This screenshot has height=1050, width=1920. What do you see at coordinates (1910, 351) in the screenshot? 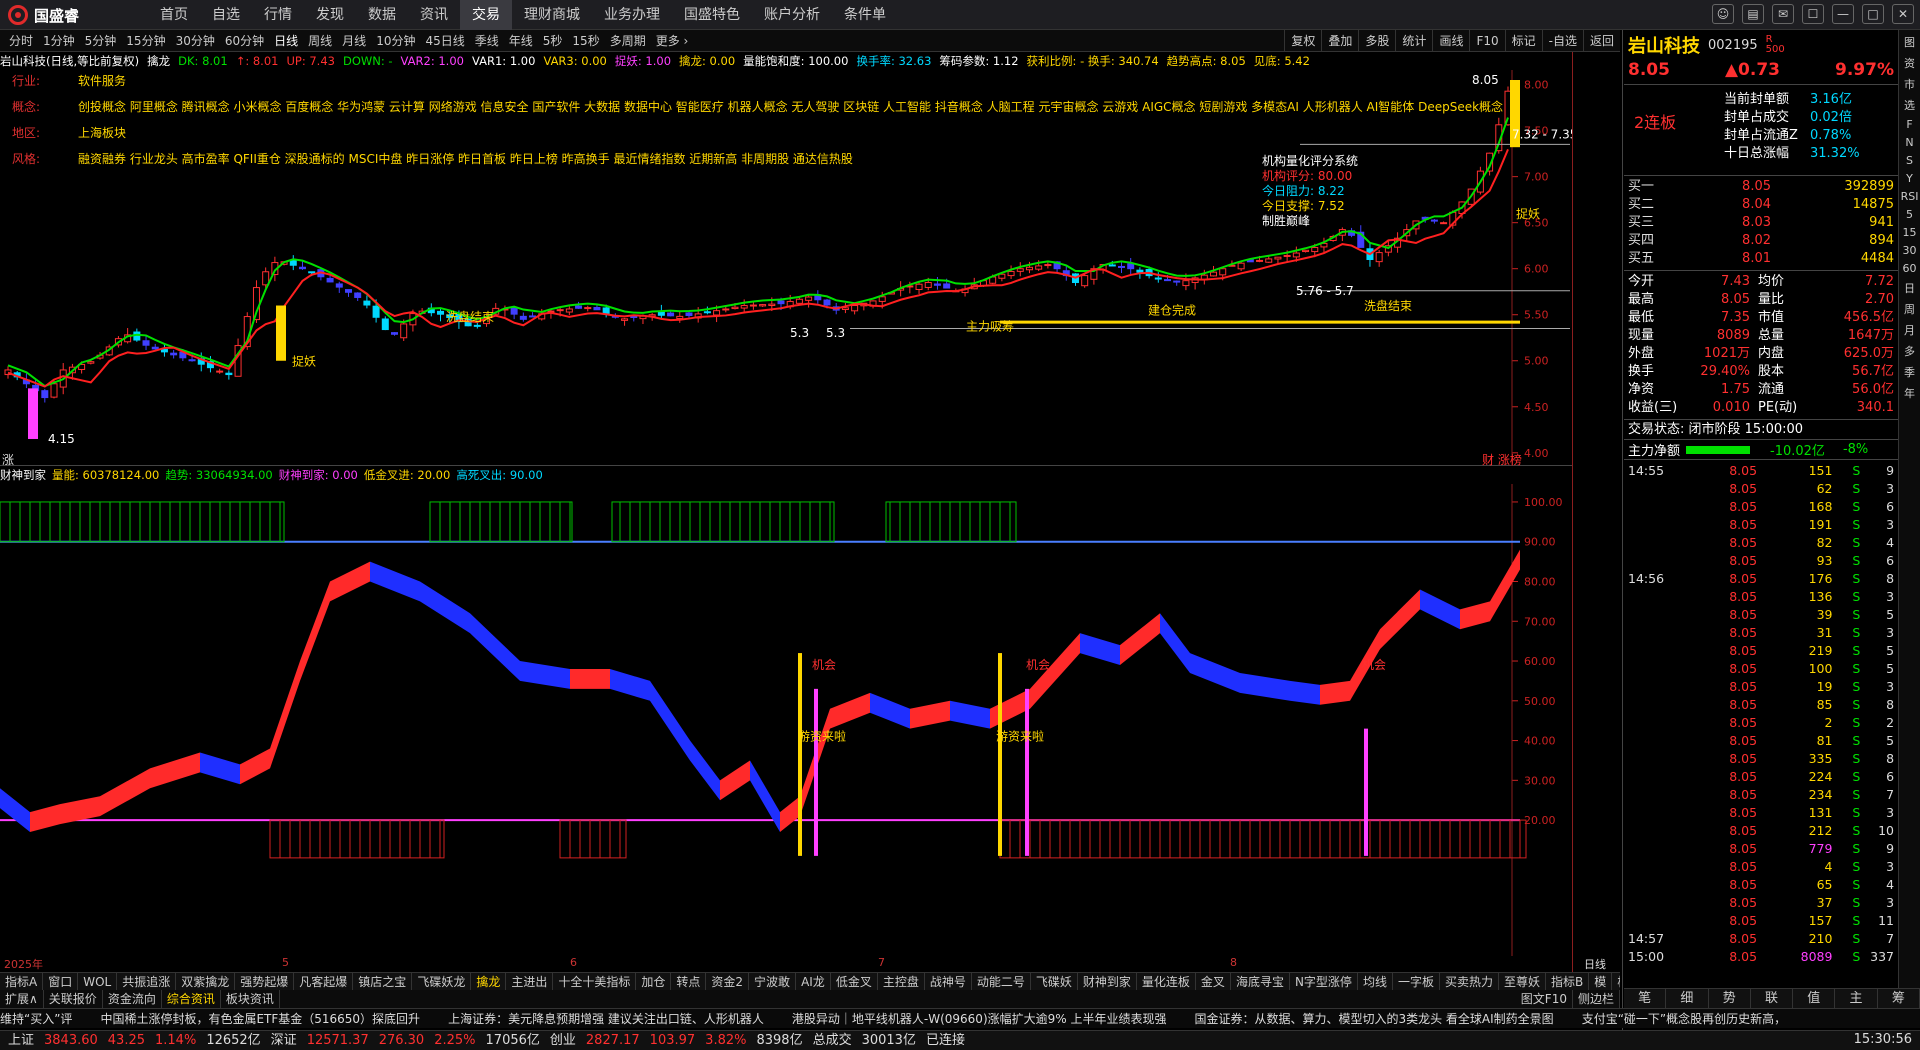
I see `sidebar-button: 多` at bounding box center [1910, 351].